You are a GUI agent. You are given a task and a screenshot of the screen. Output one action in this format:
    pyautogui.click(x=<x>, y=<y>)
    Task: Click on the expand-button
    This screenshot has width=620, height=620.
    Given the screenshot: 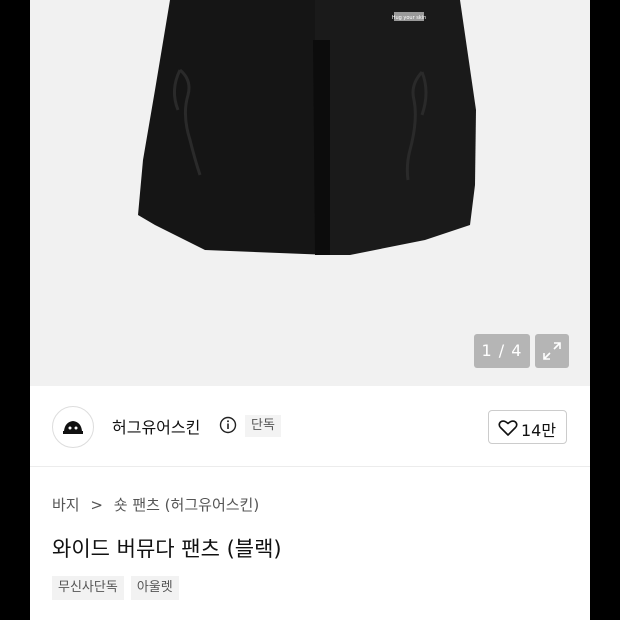 What is the action you would take?
    pyautogui.click(x=552, y=351)
    